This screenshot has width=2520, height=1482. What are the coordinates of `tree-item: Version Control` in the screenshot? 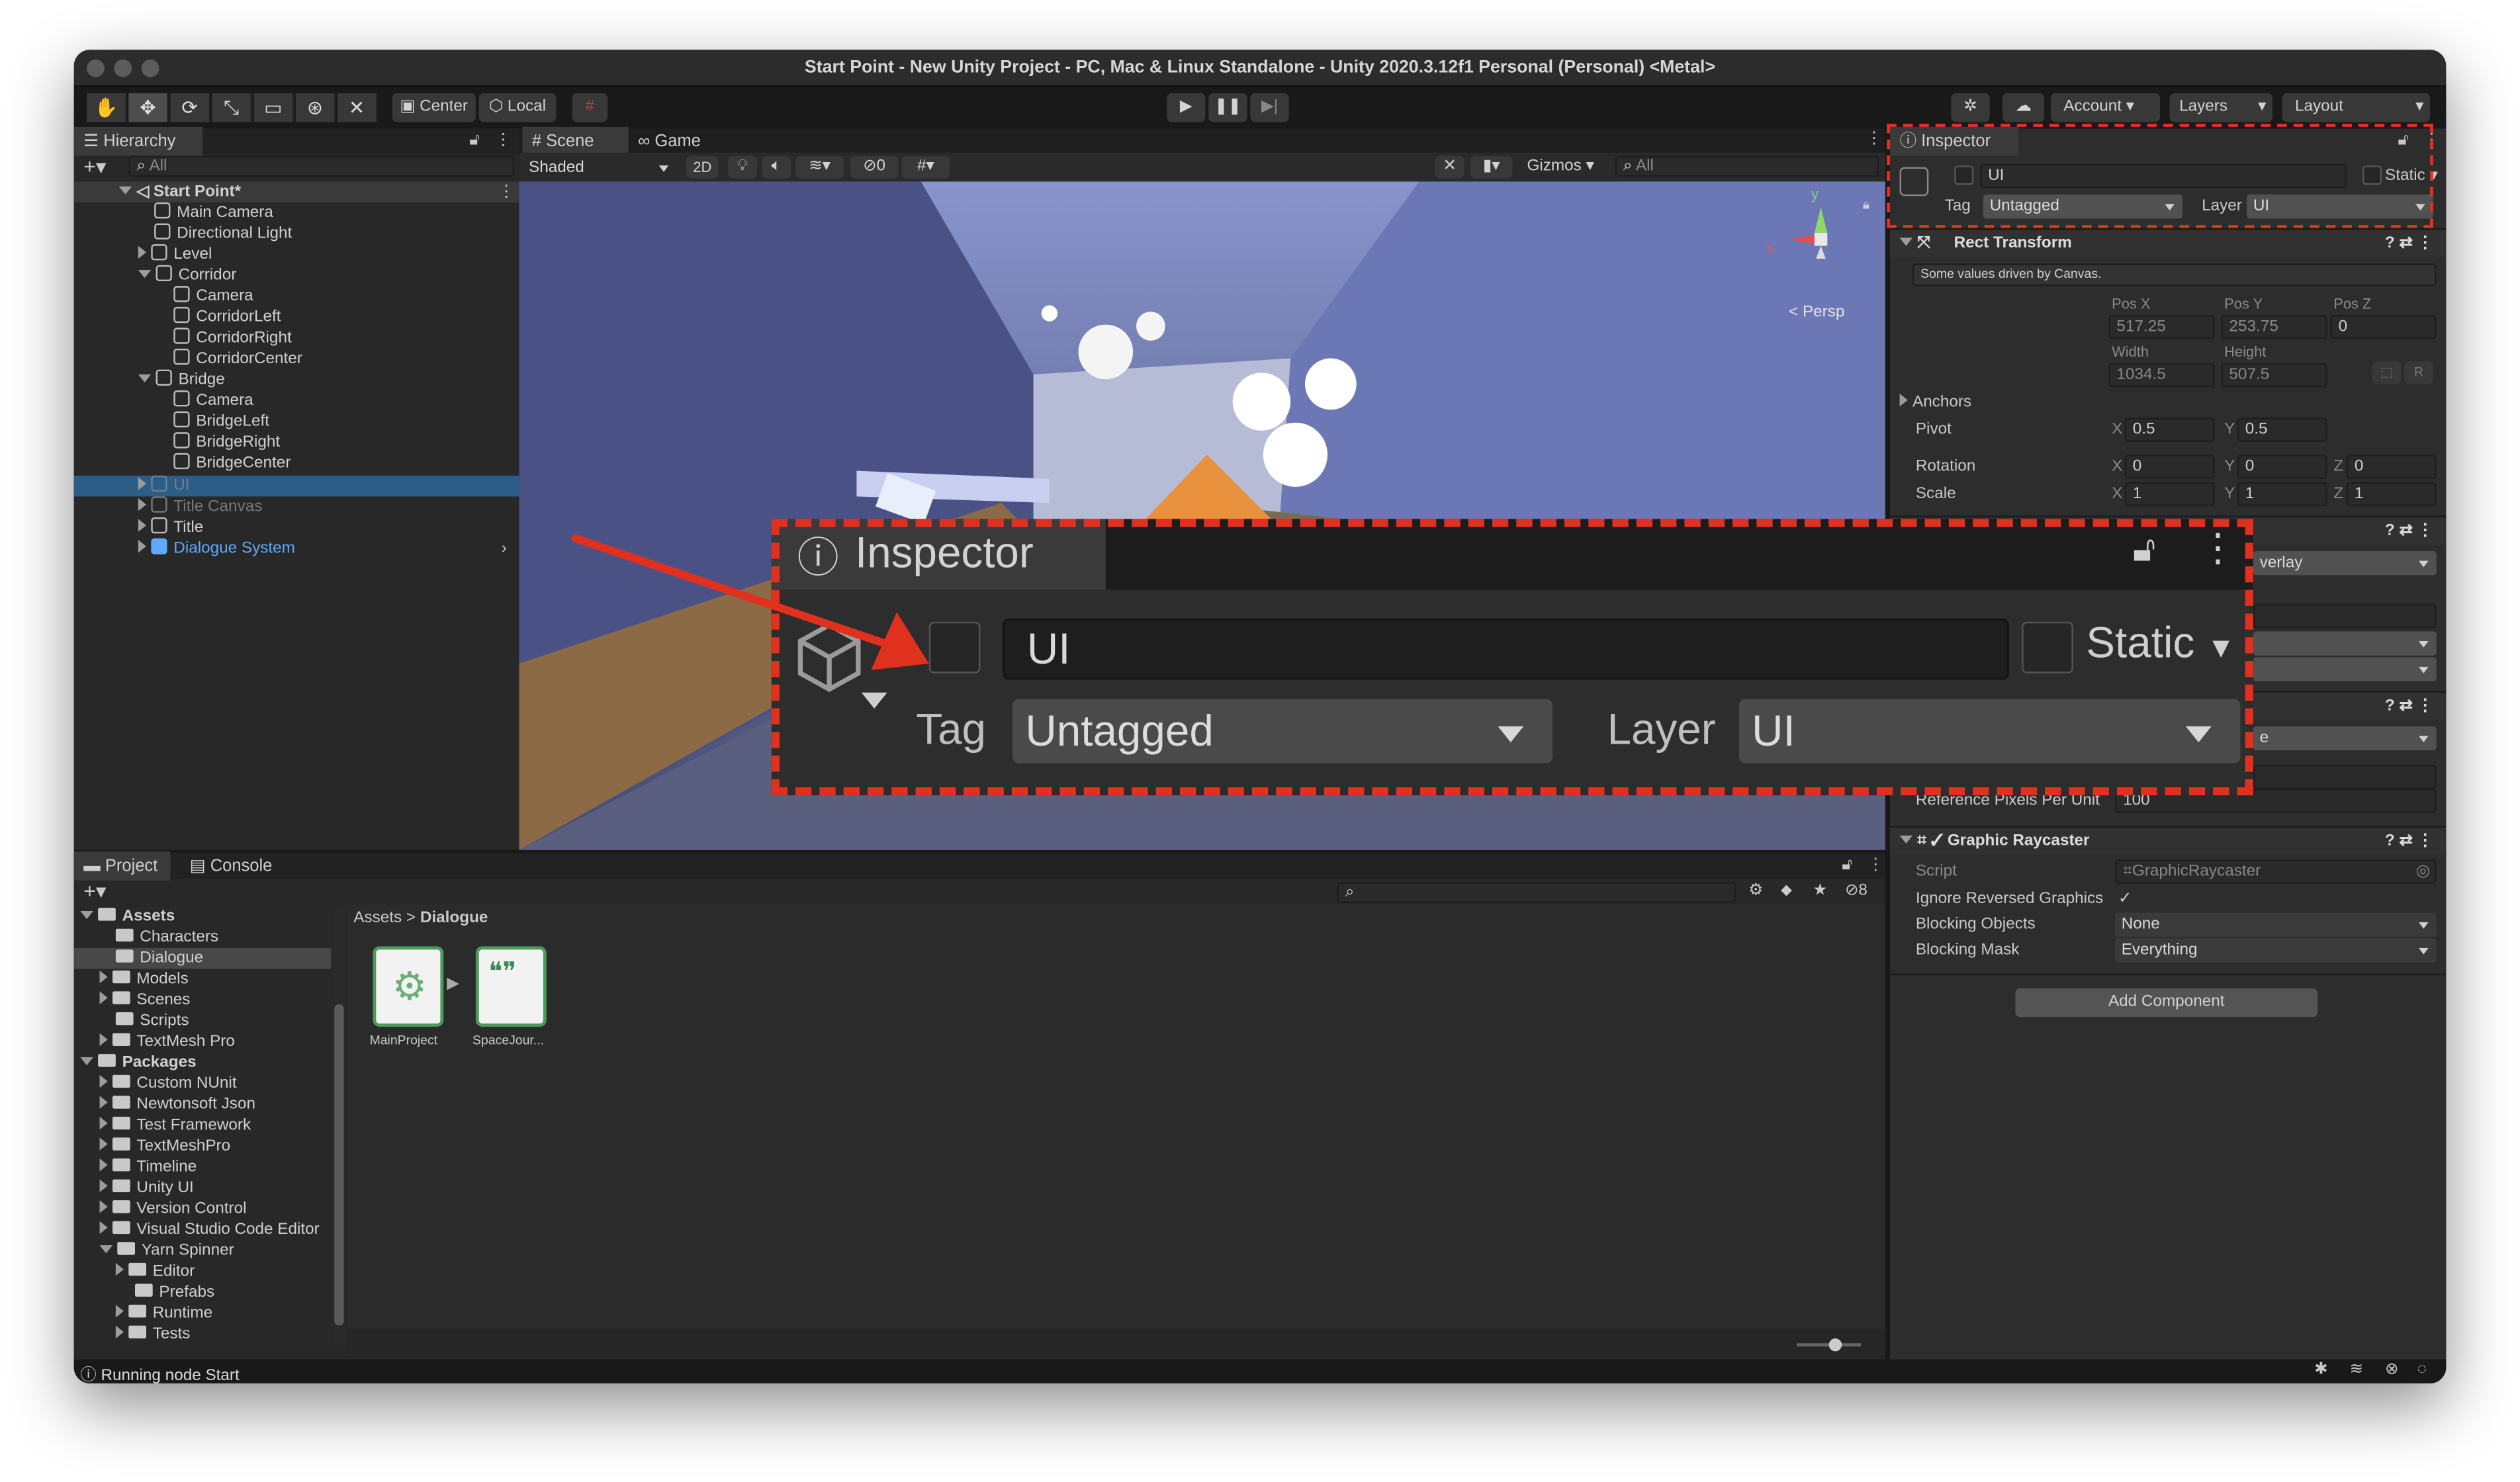 It's located at (172, 1209).